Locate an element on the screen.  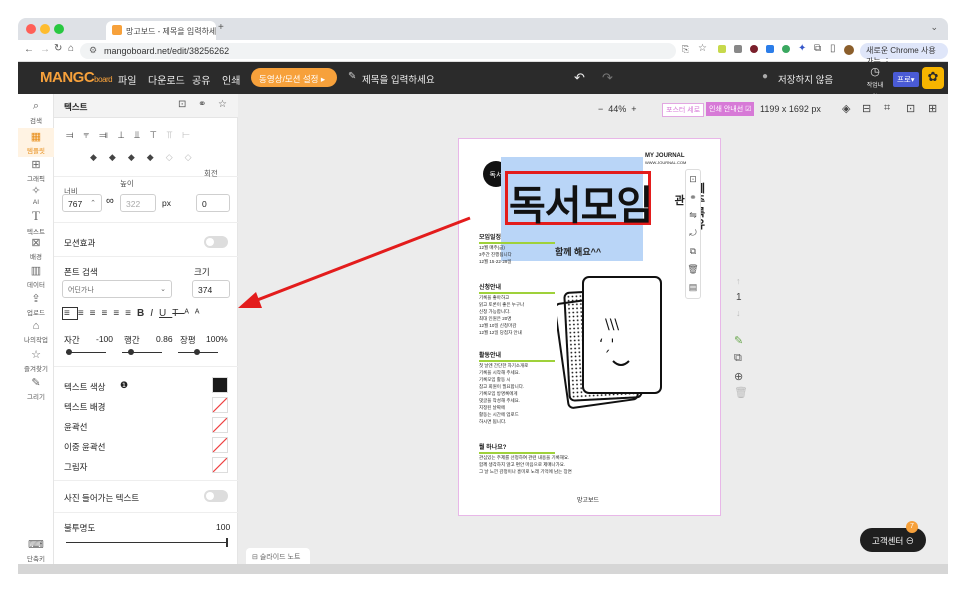
horizontal-scrollbar is located at coordinates (483, 569).